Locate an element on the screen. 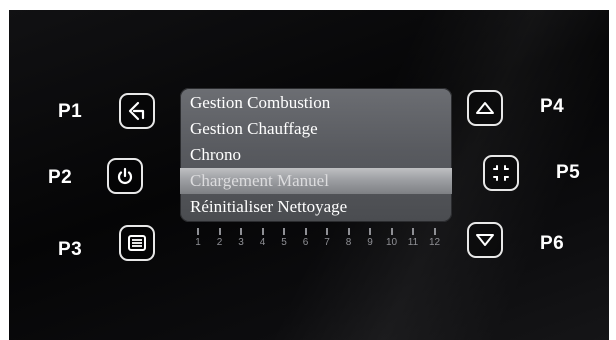  scale-tick-label: 10 is located at coordinates (391, 242).